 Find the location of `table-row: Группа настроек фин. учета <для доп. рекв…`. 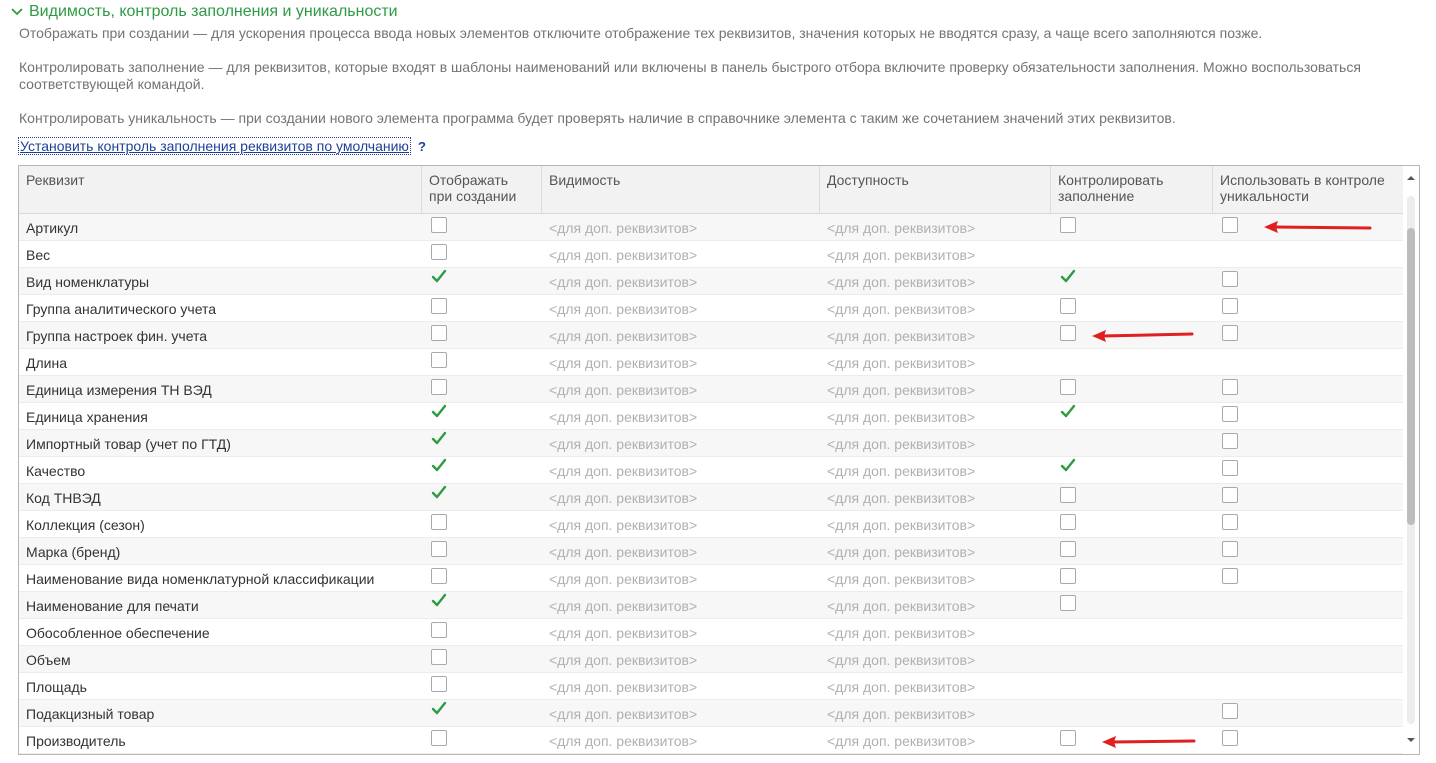

table-row: Группа настроек фин. учета <для доп. рекв… is located at coordinates (711, 335).